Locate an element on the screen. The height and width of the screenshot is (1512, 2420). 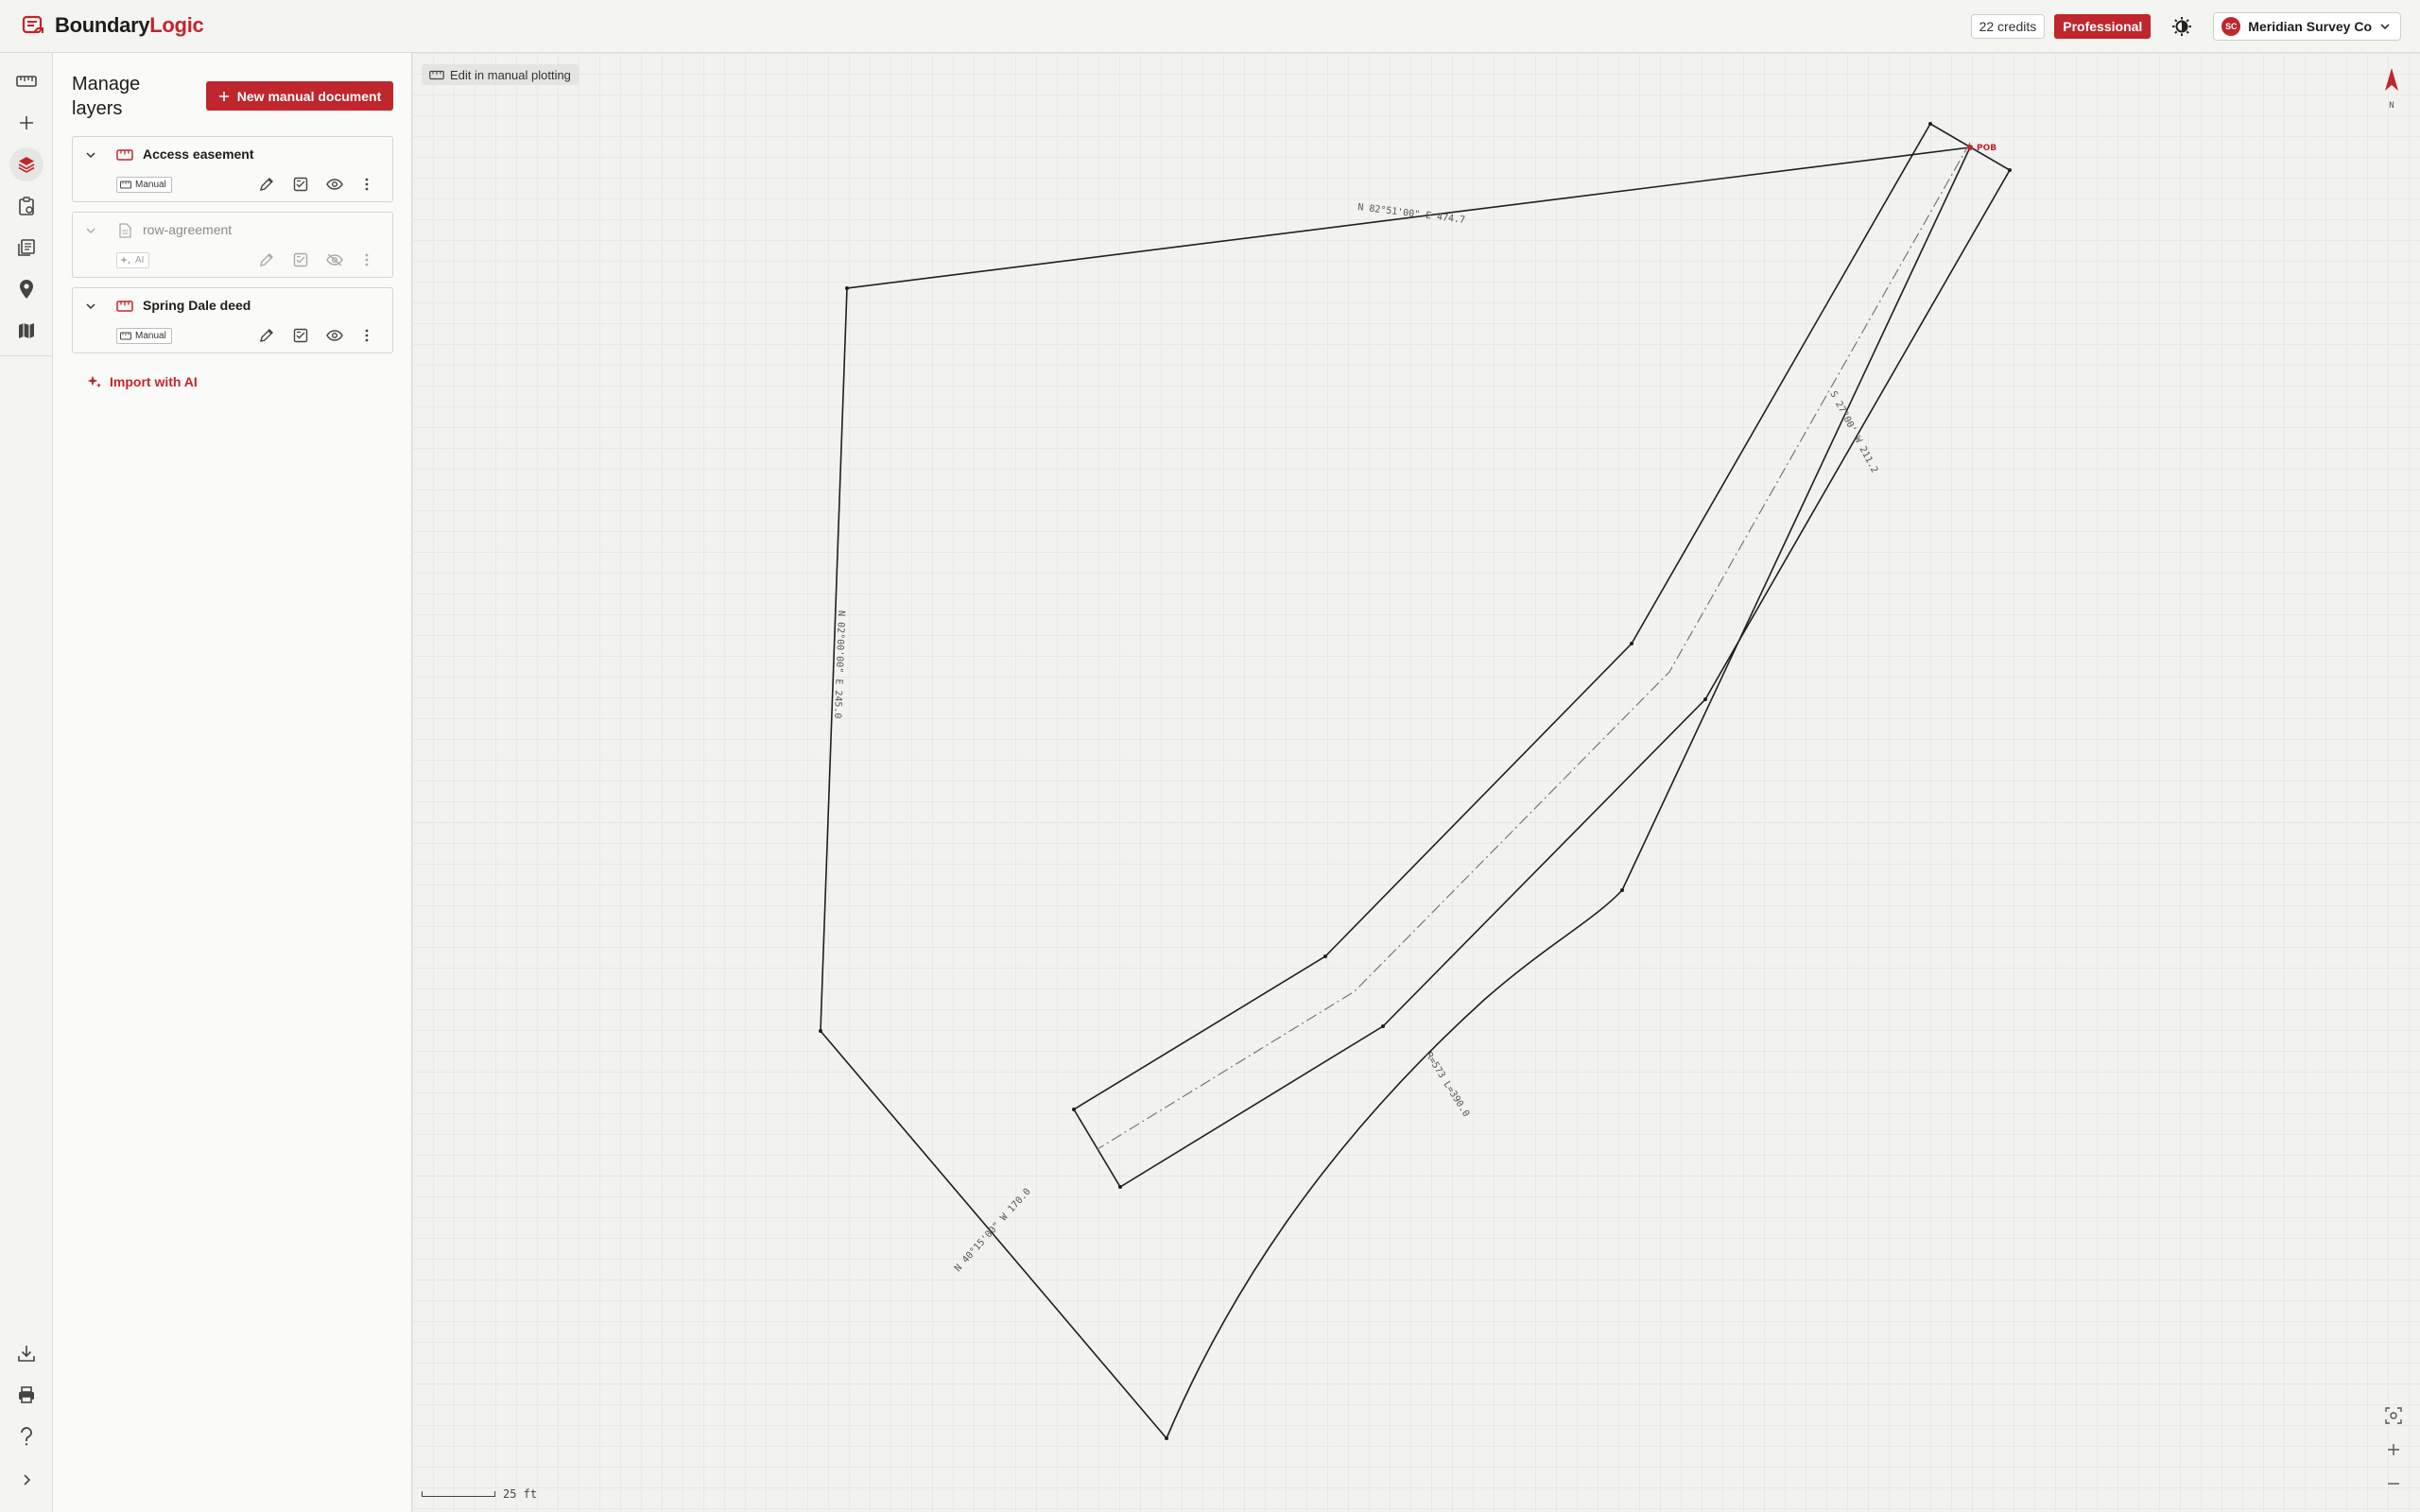
rail-divider is located at coordinates (26, 355).